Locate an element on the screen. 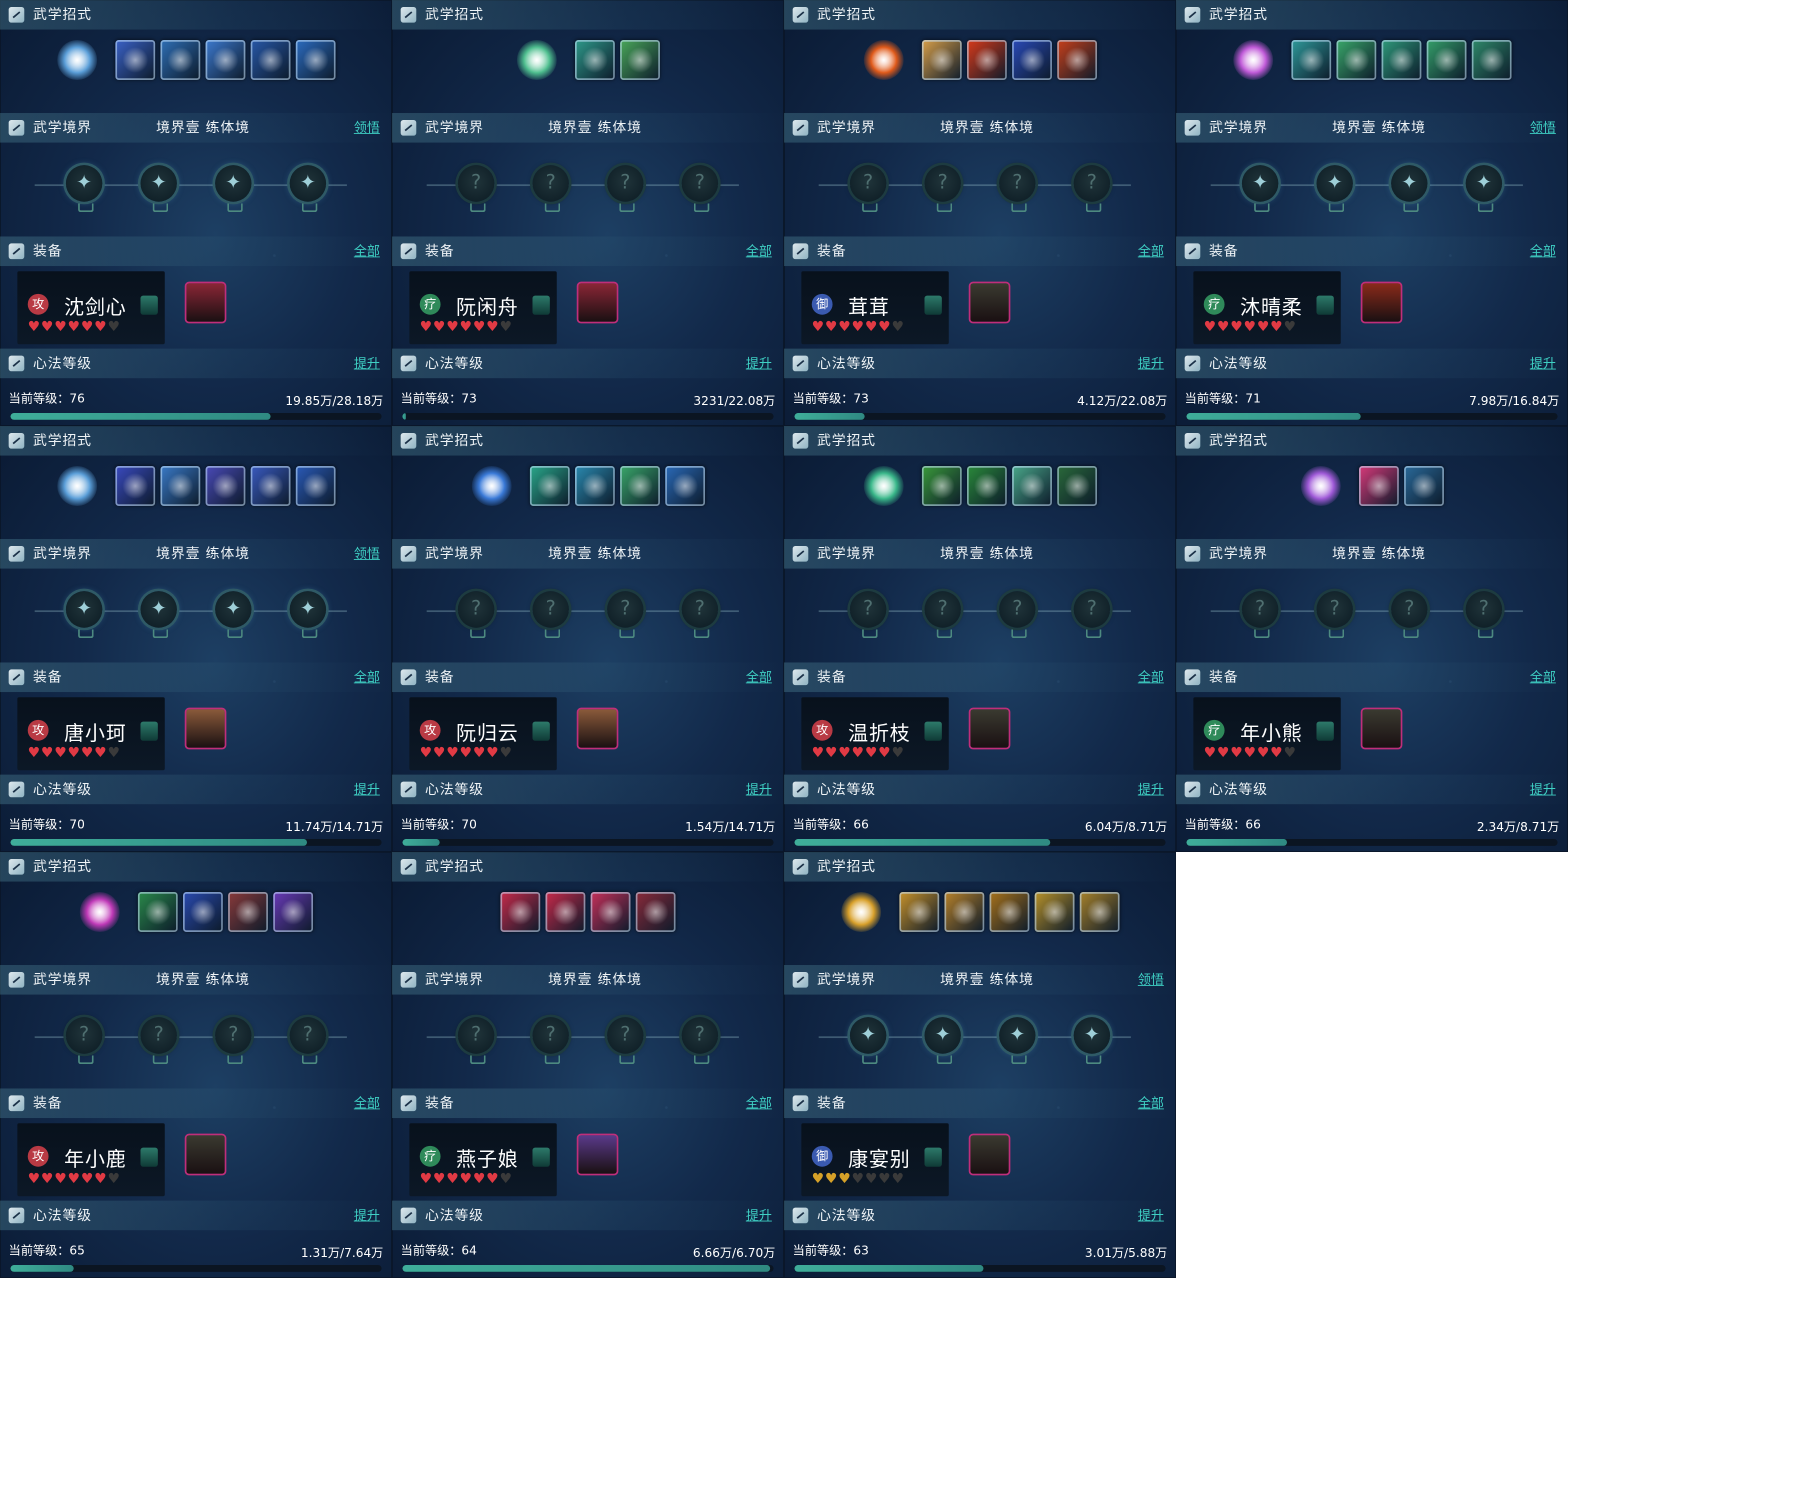  character-card: 御 茸茸 ♥♥♥♥♥♥♥ is located at coordinates (875, 308).